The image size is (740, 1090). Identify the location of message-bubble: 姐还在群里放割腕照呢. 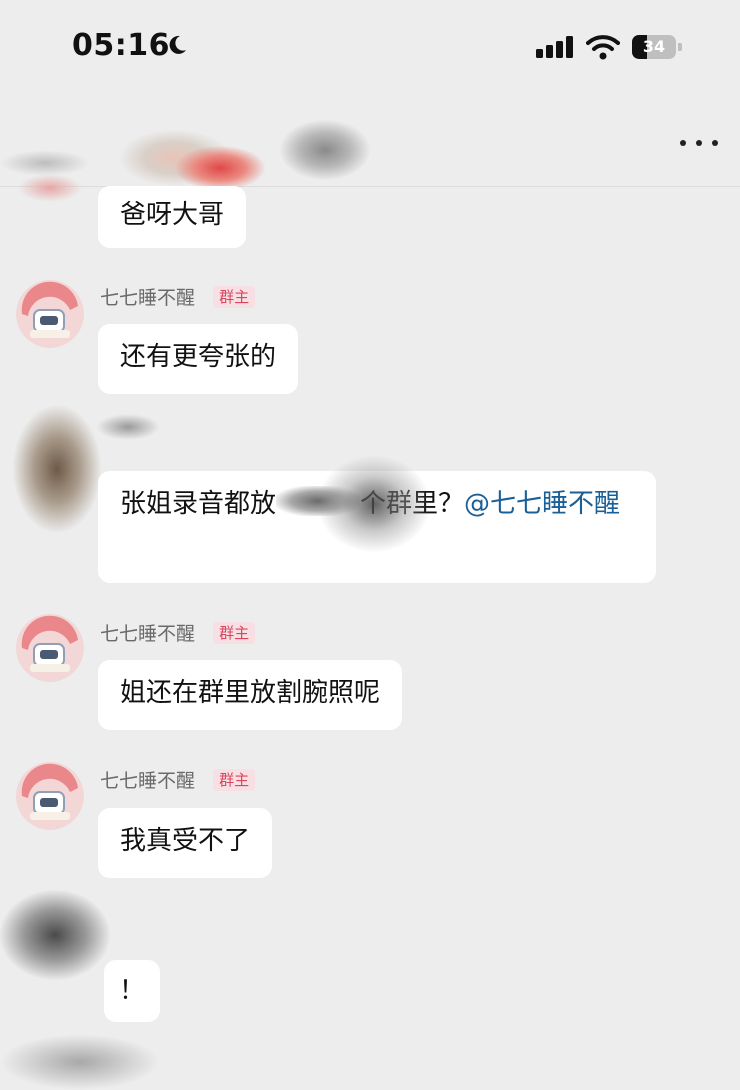
(250, 695).